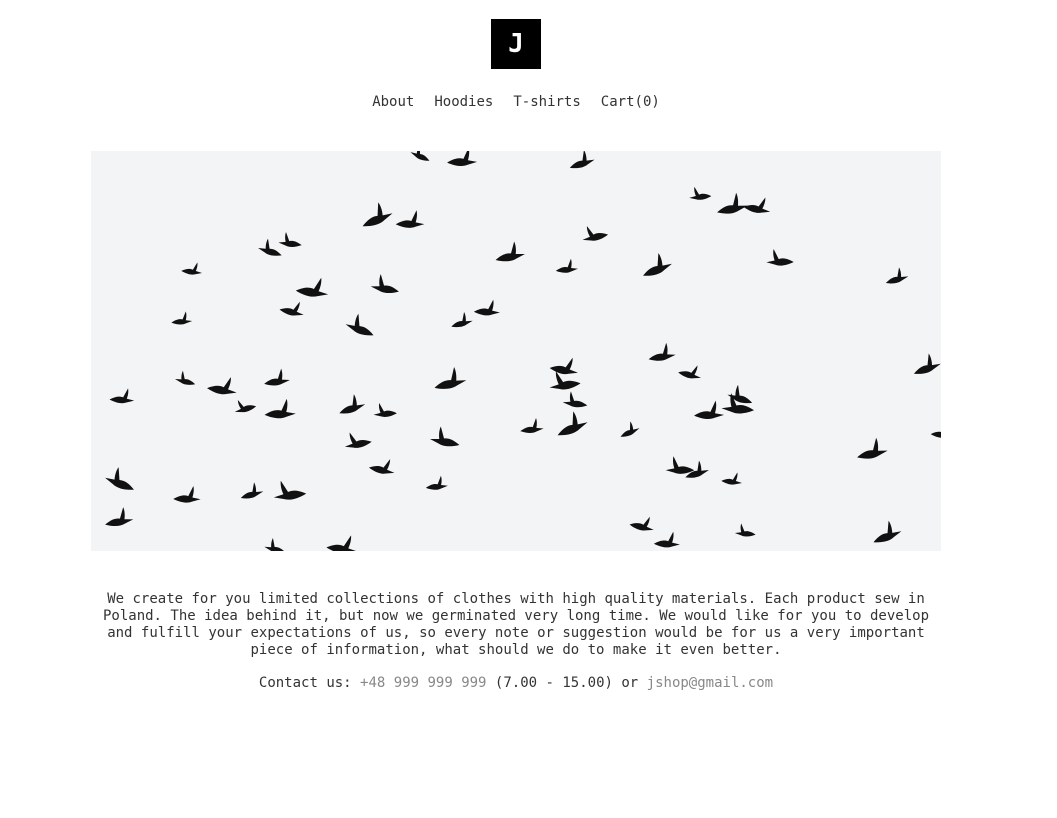 The height and width of the screenshot is (818, 1057). What do you see at coordinates (463, 102) in the screenshot?
I see `nav-item-hoodies: Hoodies` at bounding box center [463, 102].